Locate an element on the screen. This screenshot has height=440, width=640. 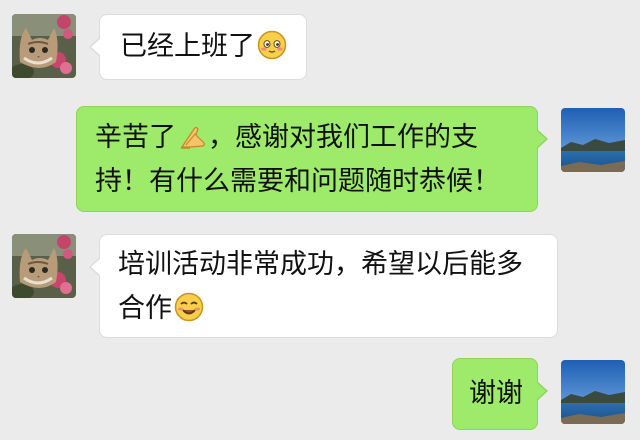
incoming-message-bubble: 已经上班了 is located at coordinates (198, 47).